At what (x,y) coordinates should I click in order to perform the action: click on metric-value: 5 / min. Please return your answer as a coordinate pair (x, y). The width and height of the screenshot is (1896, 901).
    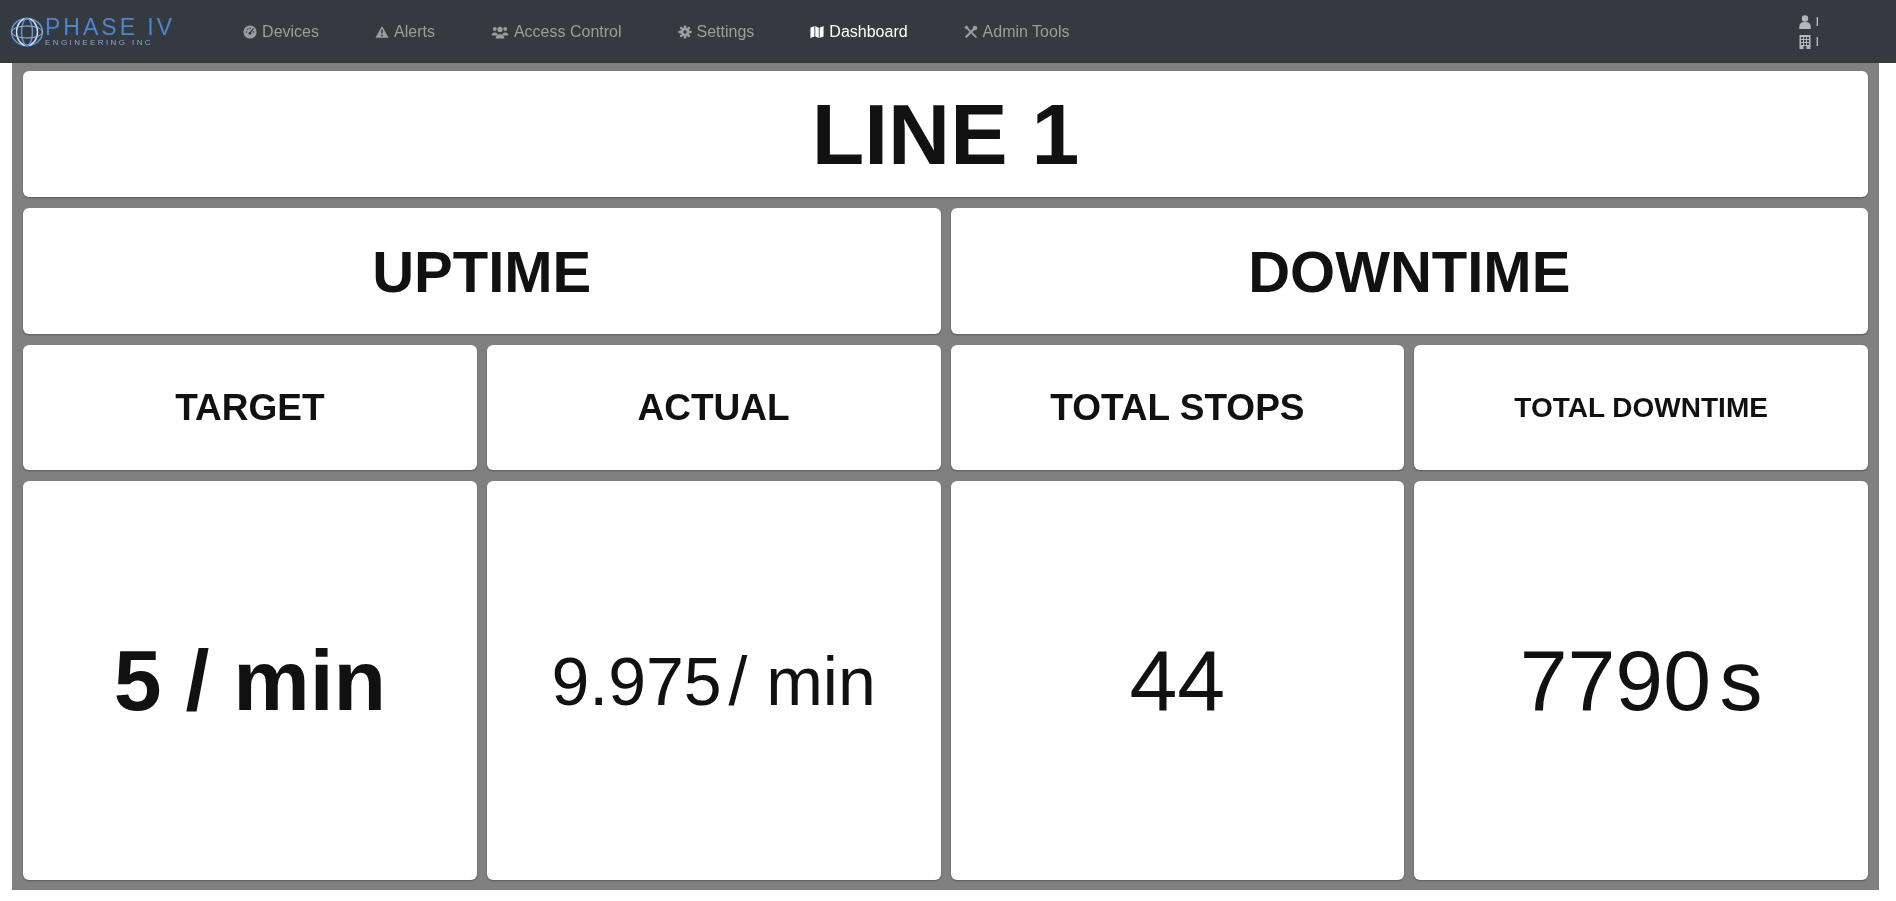
    Looking at the image, I should click on (250, 680).